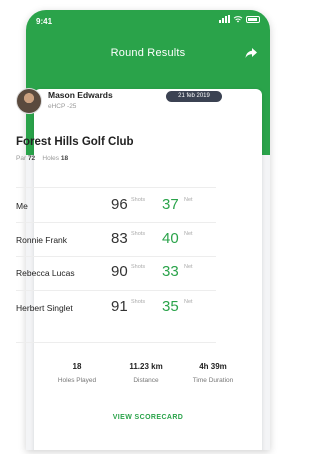 The height and width of the screenshot is (454, 320). What do you see at coordinates (51, 158) in the screenshot?
I see `holes-label: Holes` at bounding box center [51, 158].